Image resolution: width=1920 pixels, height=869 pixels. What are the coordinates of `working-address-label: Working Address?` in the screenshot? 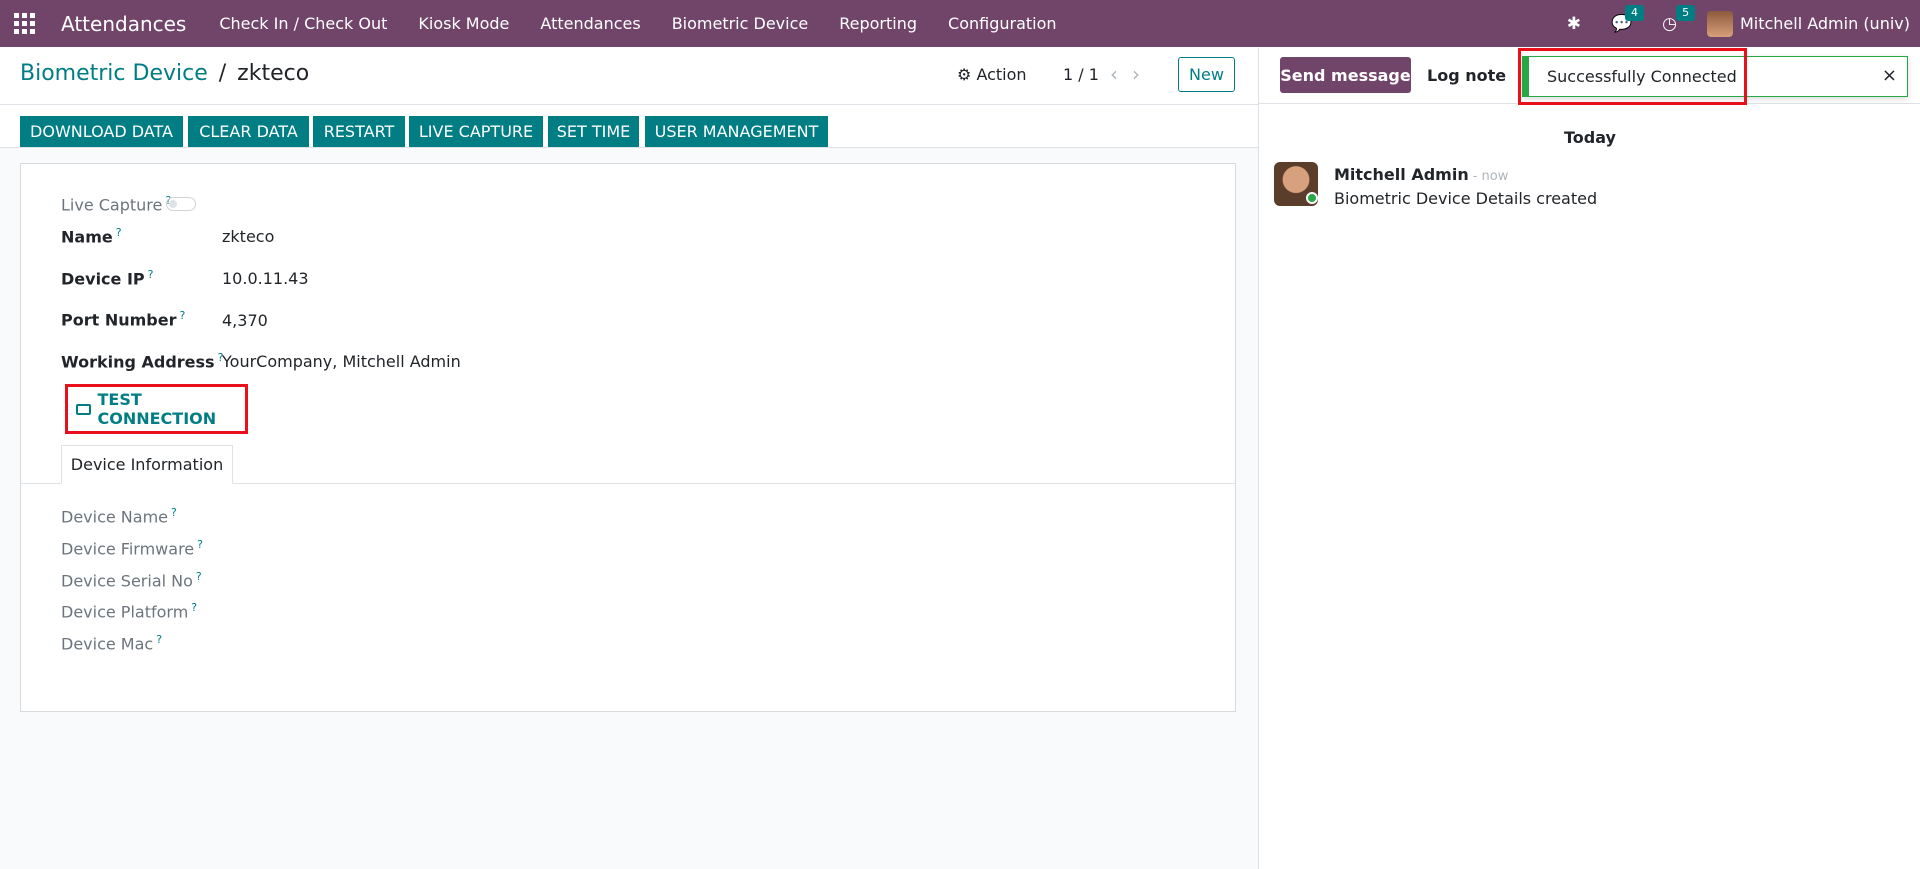 It's located at (142, 361).